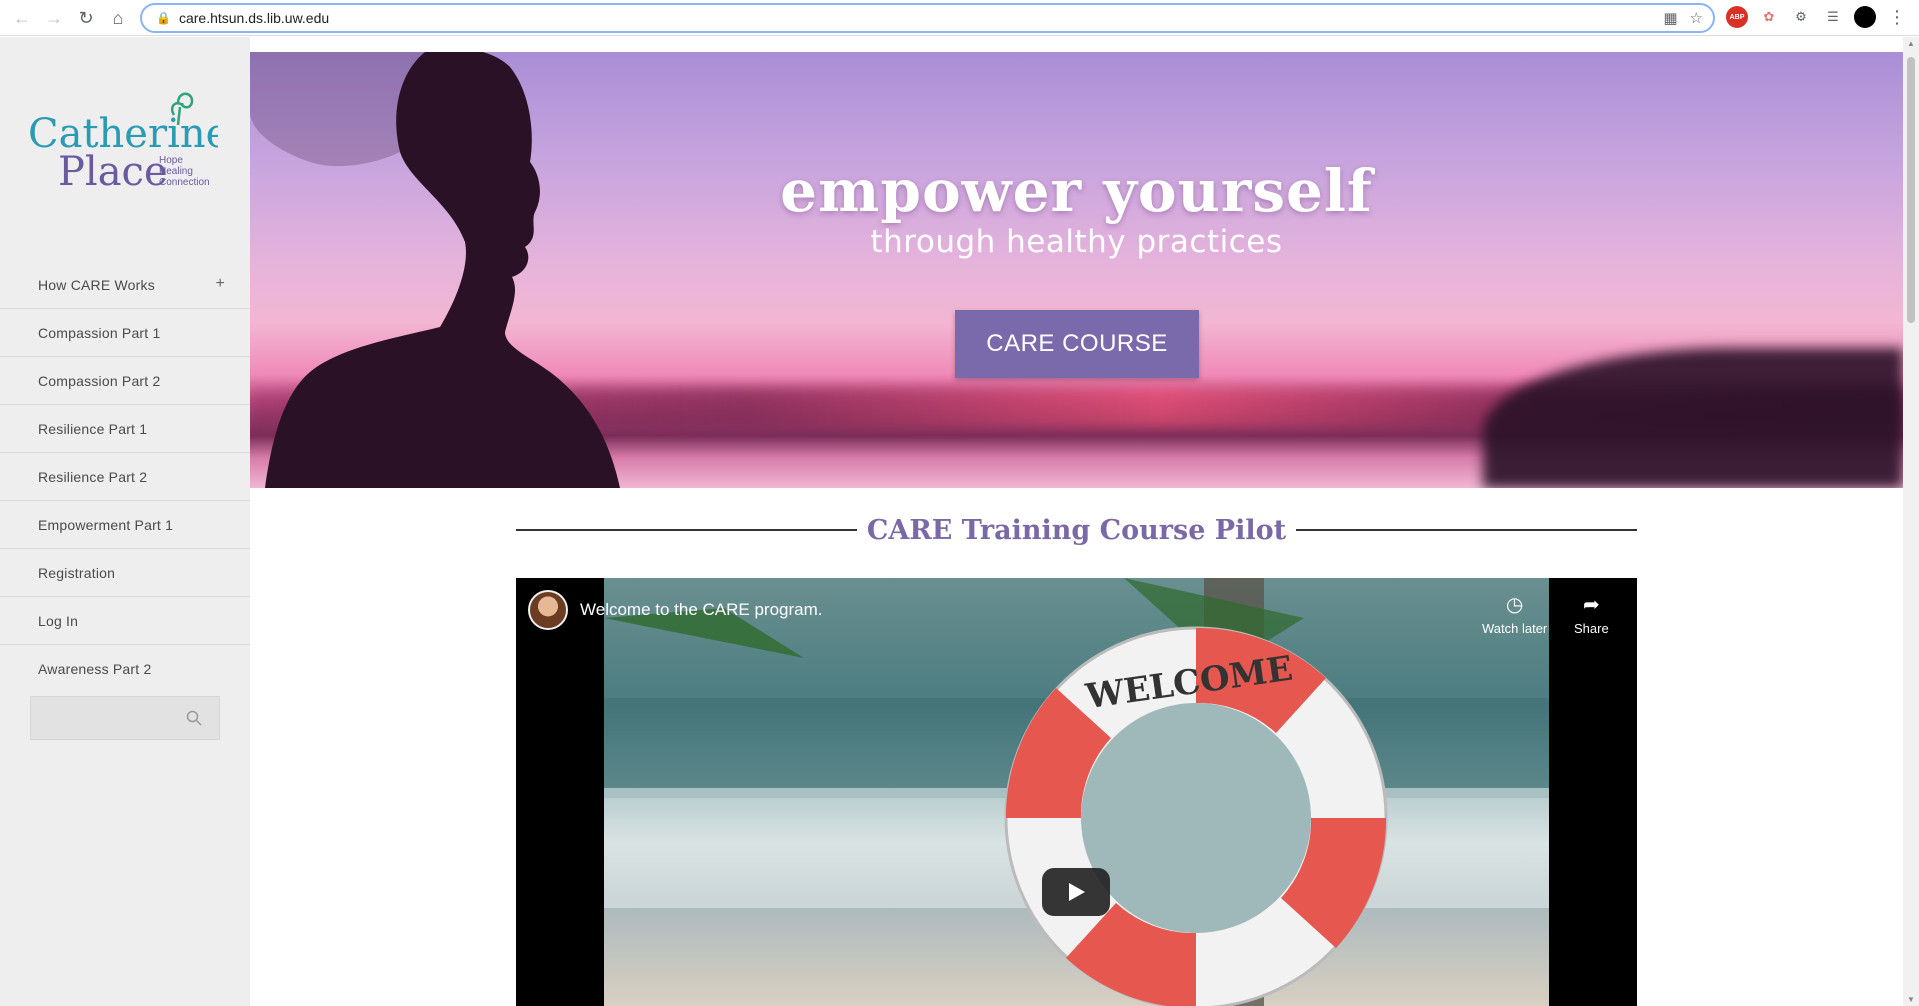 This screenshot has width=1919, height=1006. Describe the element at coordinates (927, 18) in the screenshot. I see `address-bar: 🔒 care.htsun.ds.lib.uw.edu ▦ ☆` at that location.